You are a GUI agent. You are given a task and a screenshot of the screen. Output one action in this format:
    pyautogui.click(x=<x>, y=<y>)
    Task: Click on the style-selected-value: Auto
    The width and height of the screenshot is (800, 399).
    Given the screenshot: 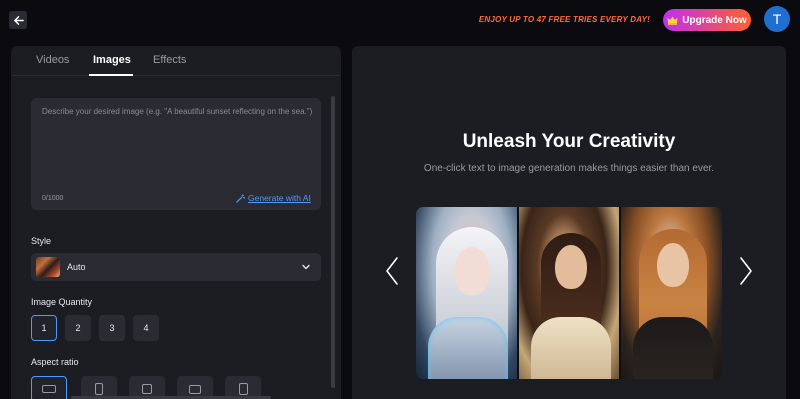 What is the action you would take?
    pyautogui.click(x=76, y=267)
    